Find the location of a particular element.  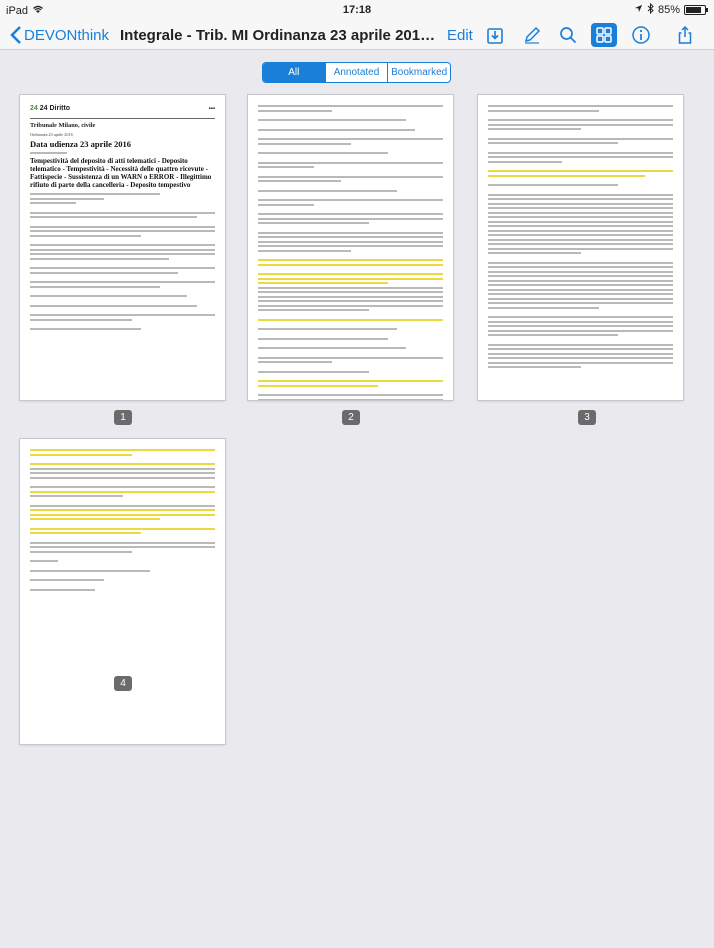

hearing-date-title: Data udienza 23 aprile 2016 is located at coordinates (81, 144).